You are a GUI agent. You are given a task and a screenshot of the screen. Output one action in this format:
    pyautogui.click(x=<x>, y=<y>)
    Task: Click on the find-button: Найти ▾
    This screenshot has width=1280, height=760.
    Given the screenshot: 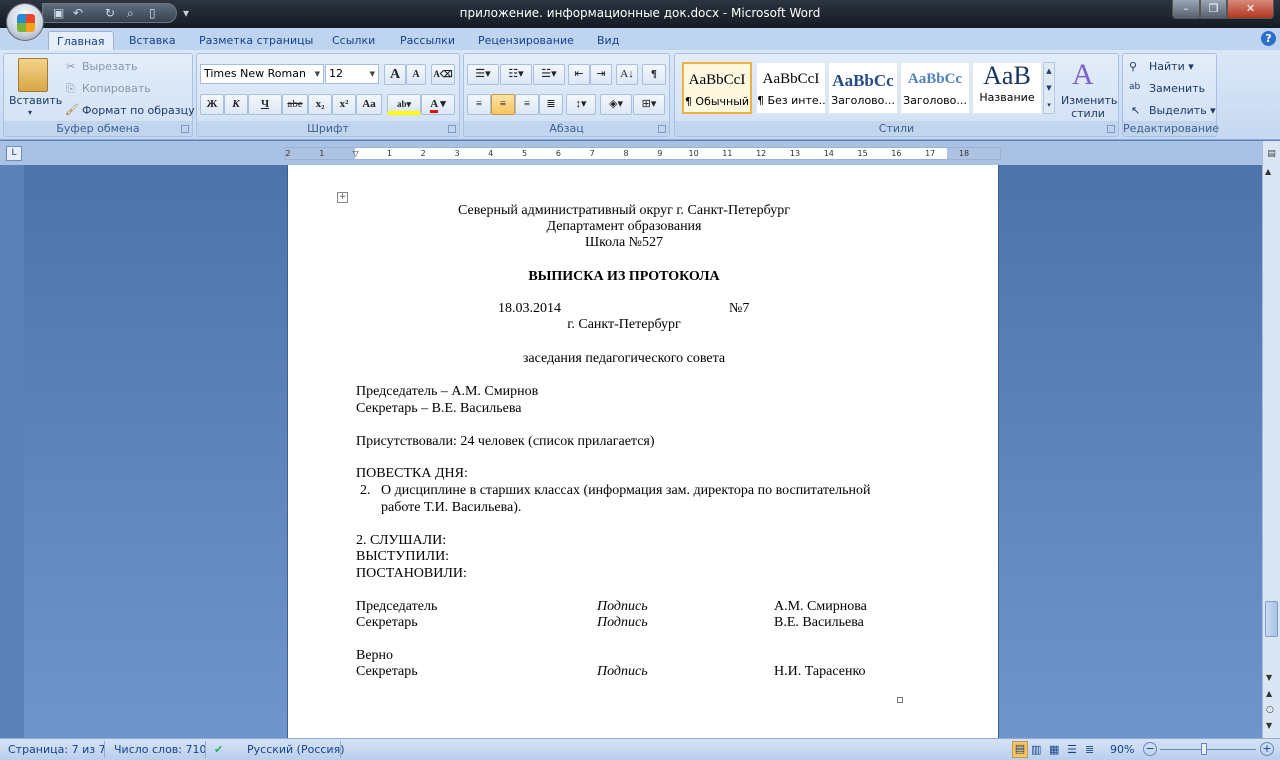 What is the action you would take?
    pyautogui.click(x=1171, y=66)
    